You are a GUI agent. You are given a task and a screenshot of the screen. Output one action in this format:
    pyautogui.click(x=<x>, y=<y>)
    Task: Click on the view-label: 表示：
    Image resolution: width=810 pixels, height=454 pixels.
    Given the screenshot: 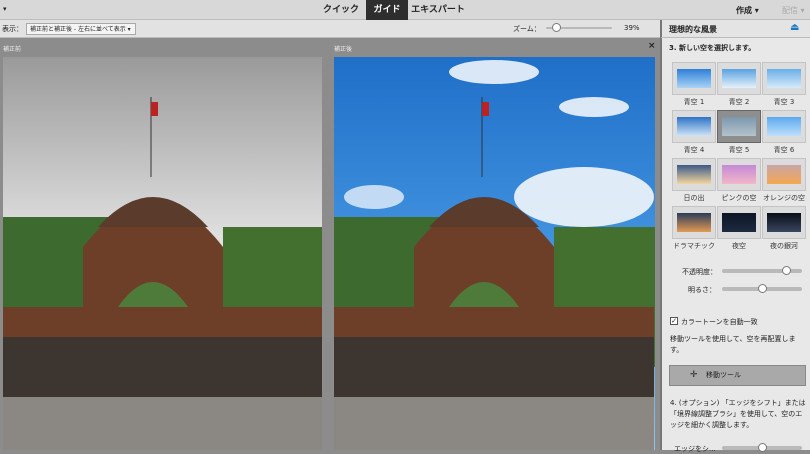 What is the action you would take?
    pyautogui.click(x=12, y=29)
    